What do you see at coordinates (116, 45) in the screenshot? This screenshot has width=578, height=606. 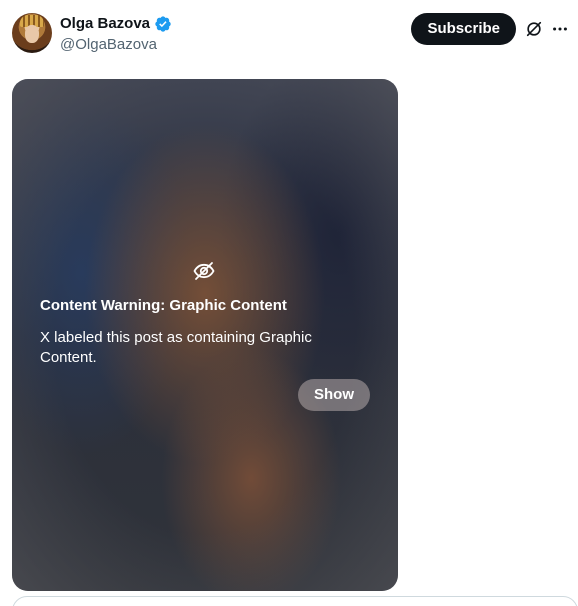 I see `author-handle: @OlgaBazova` at bounding box center [116, 45].